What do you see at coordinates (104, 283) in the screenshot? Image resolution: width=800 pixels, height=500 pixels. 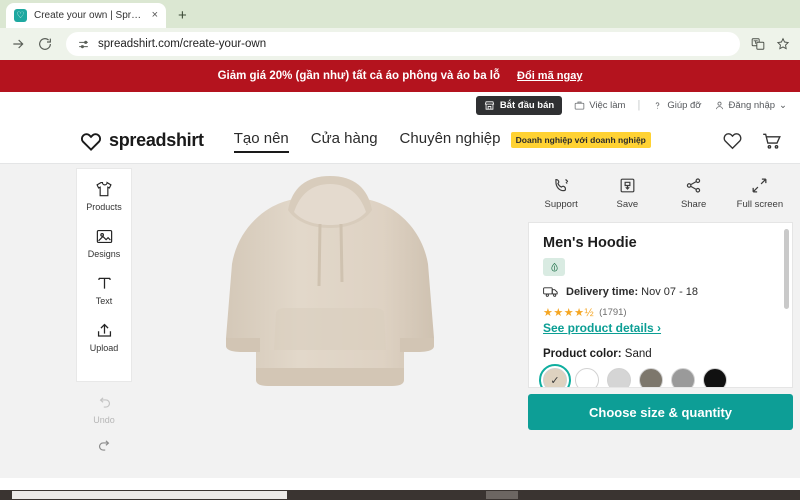 I see `text-t-icon` at bounding box center [104, 283].